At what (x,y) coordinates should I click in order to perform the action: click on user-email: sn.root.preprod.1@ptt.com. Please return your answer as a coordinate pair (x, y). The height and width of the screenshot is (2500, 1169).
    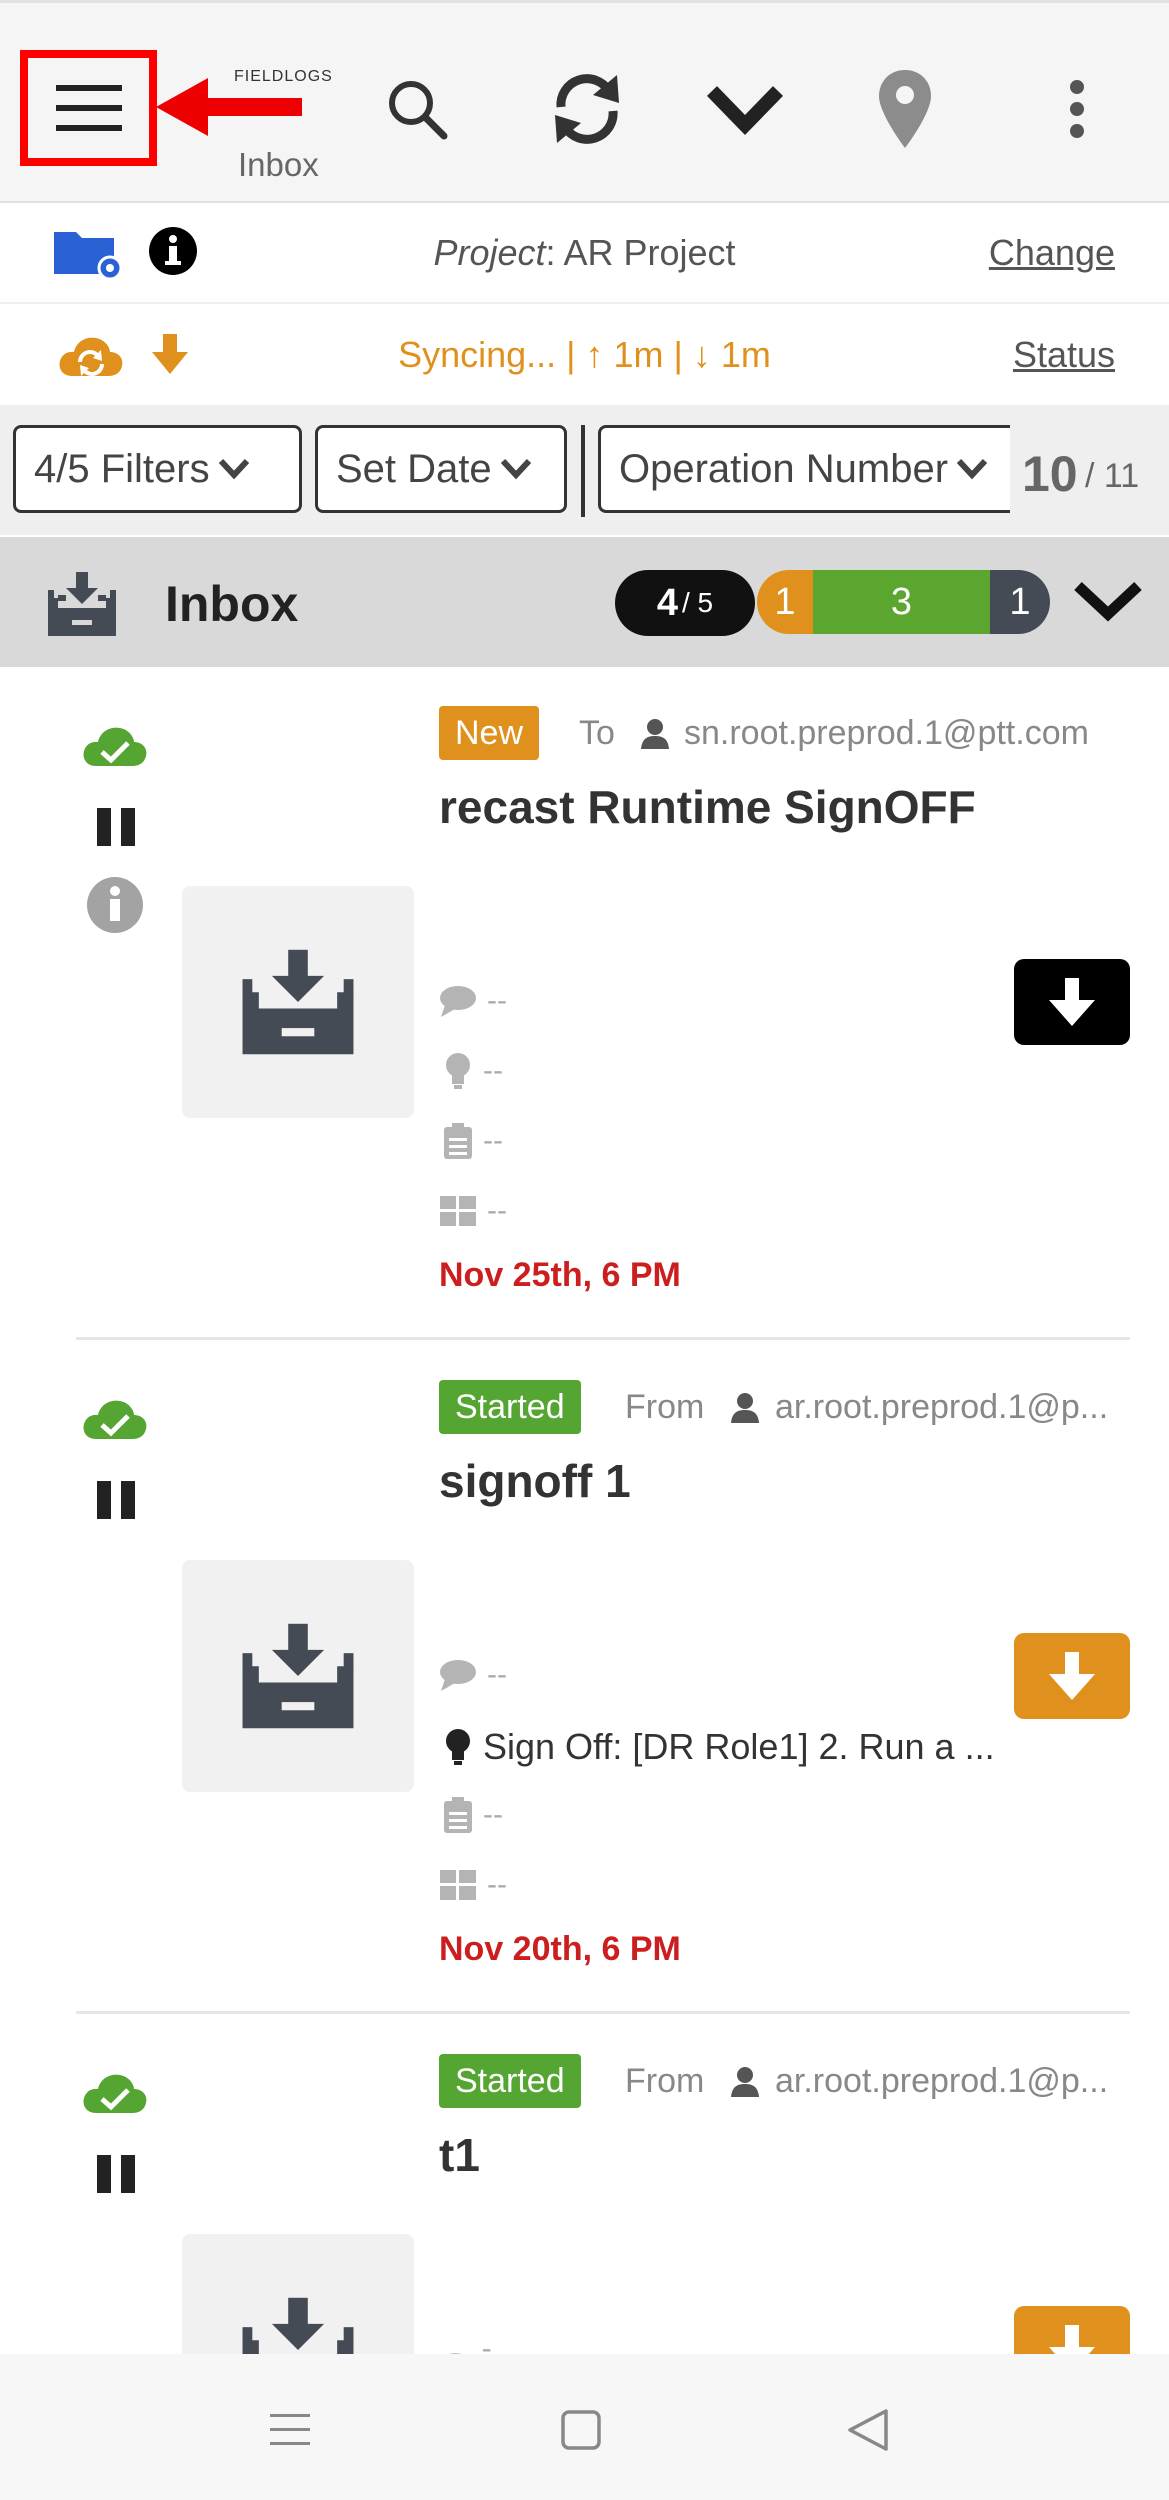
    Looking at the image, I should click on (886, 733).